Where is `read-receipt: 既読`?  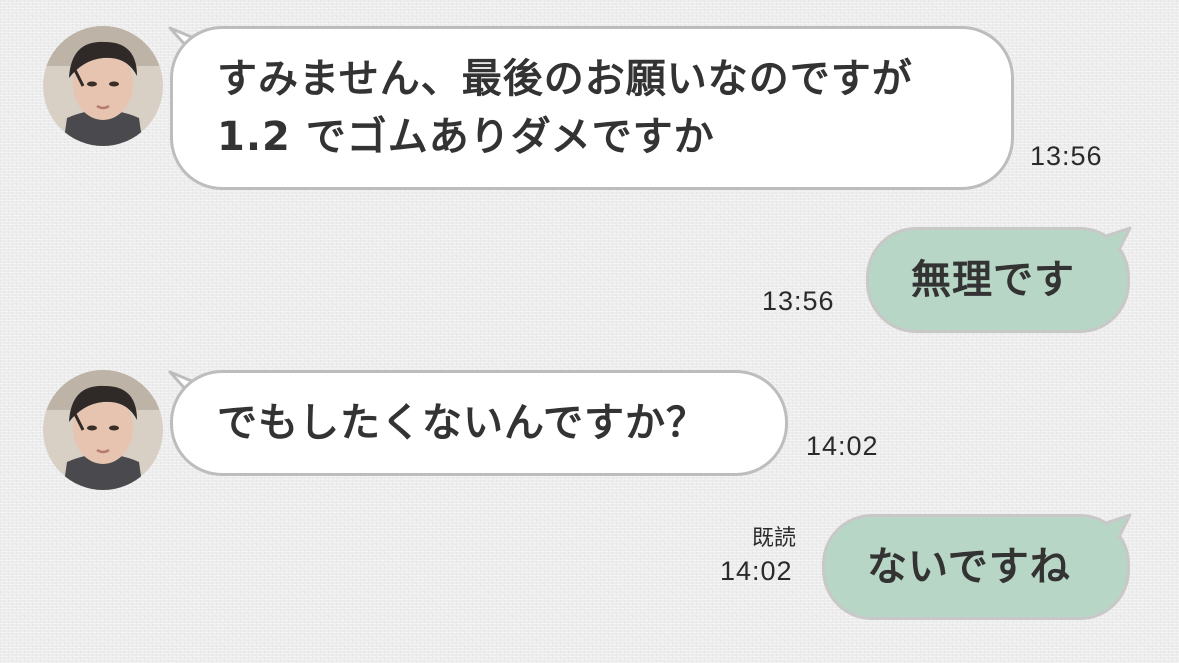 read-receipt: 既読 is located at coordinates (774, 538).